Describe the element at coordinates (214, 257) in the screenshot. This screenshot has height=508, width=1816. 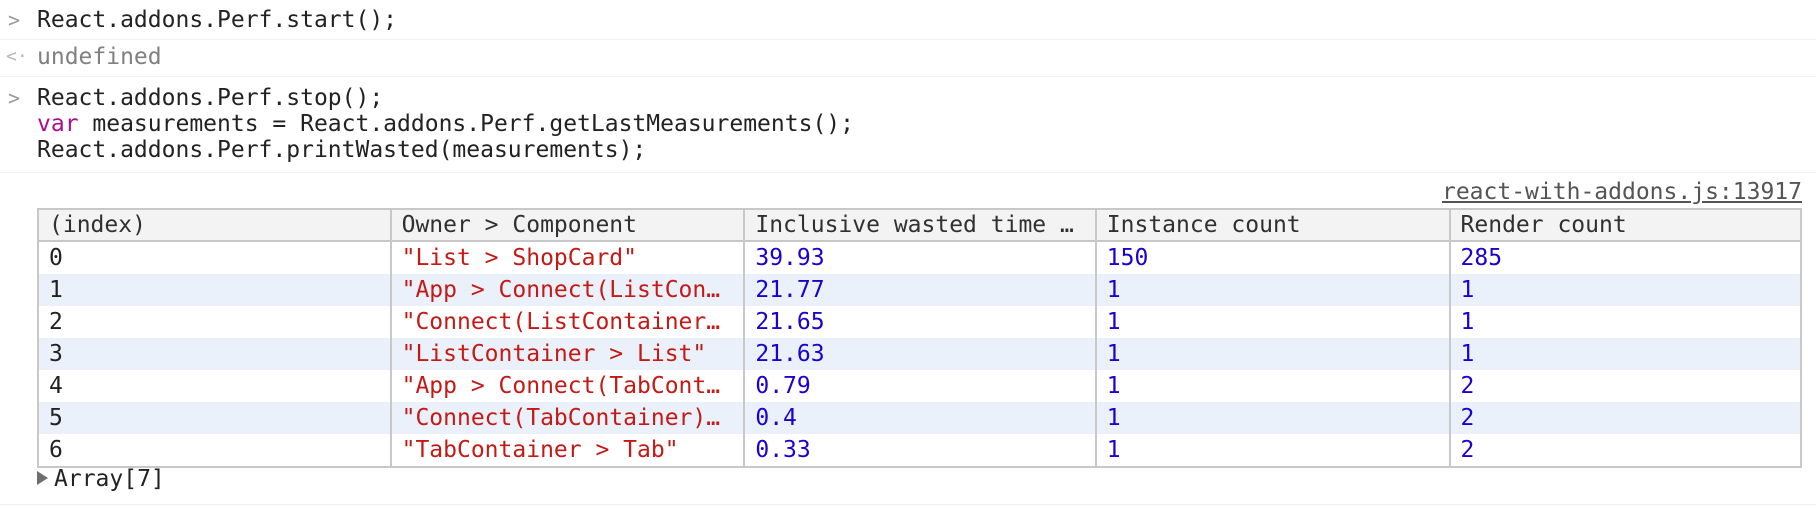
I see `cell-index: 0` at that location.